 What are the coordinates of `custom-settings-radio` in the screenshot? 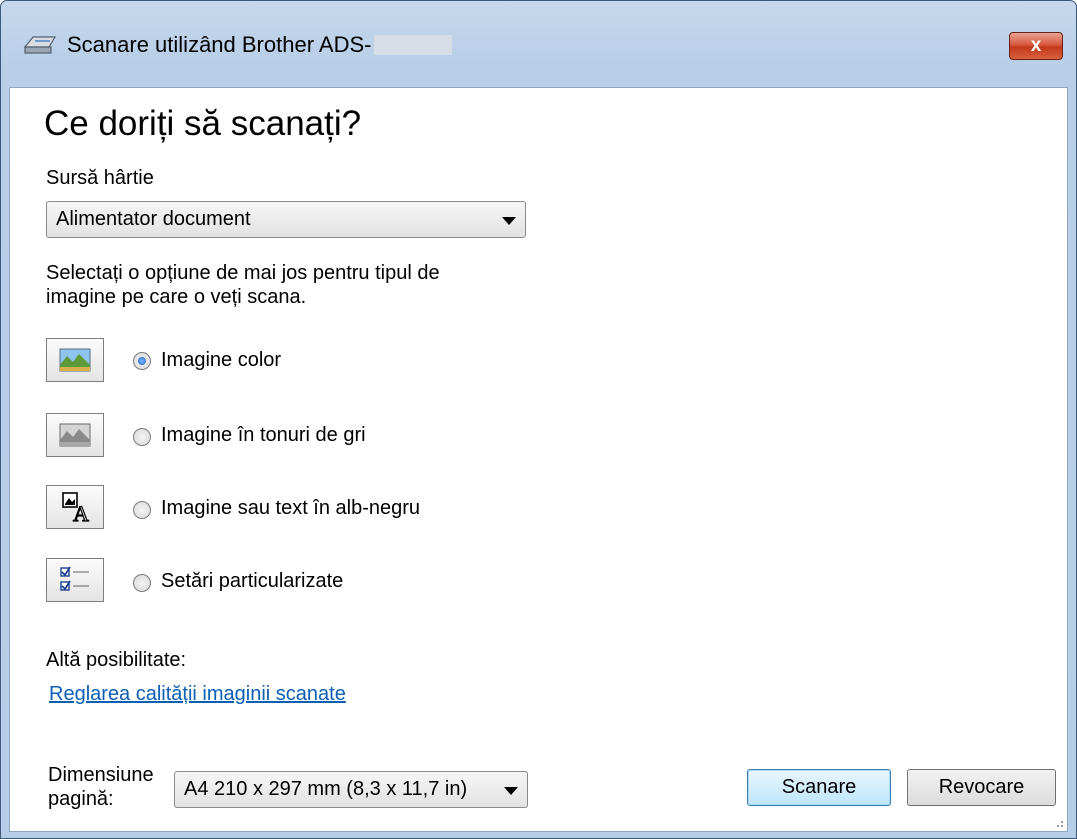 It's located at (142, 583).